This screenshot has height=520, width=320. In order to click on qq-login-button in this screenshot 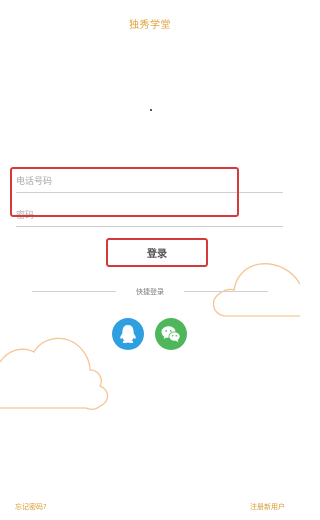, I will do `click(128, 334)`.